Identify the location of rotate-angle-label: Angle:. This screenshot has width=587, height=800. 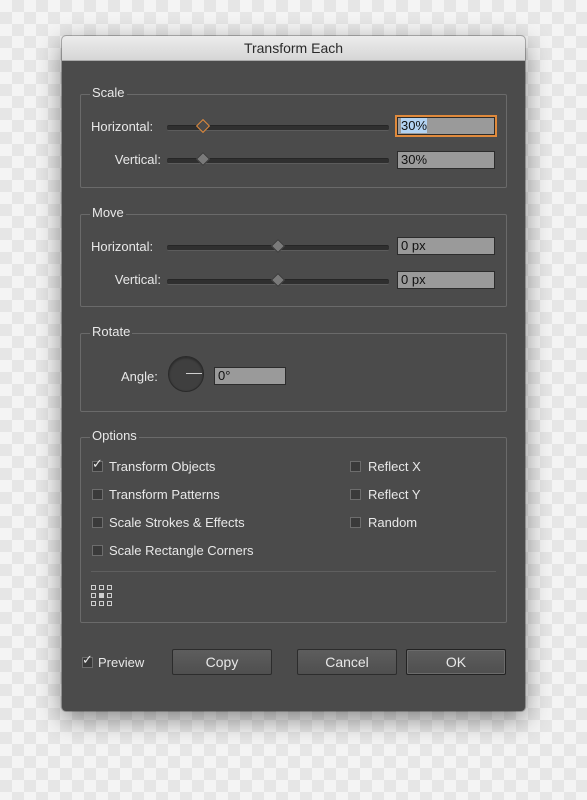
(139, 376).